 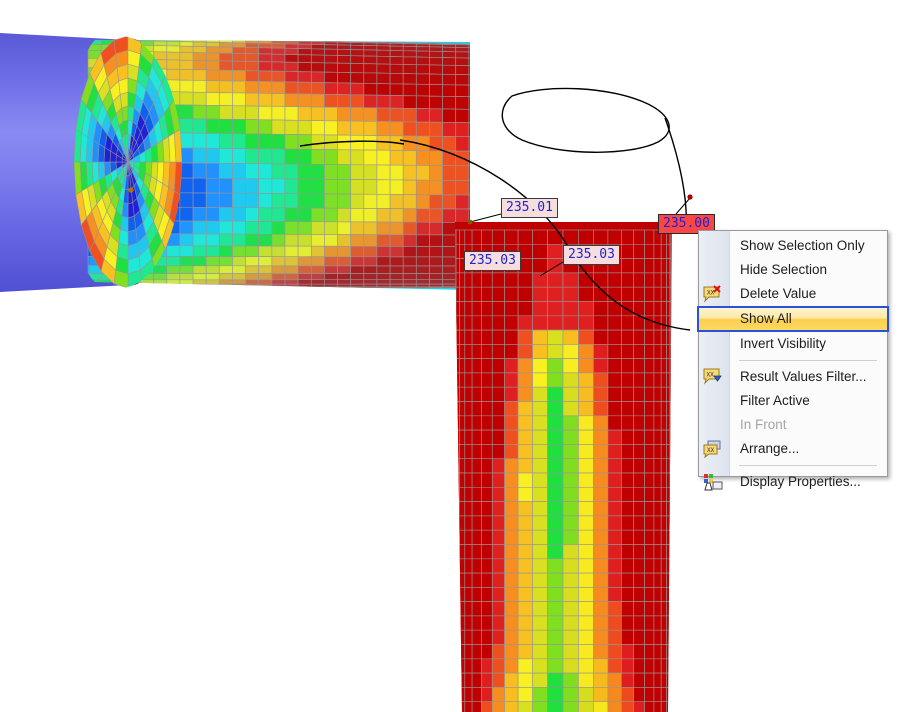 I want to click on menu-item-label: Hide Selection, so click(x=784, y=269).